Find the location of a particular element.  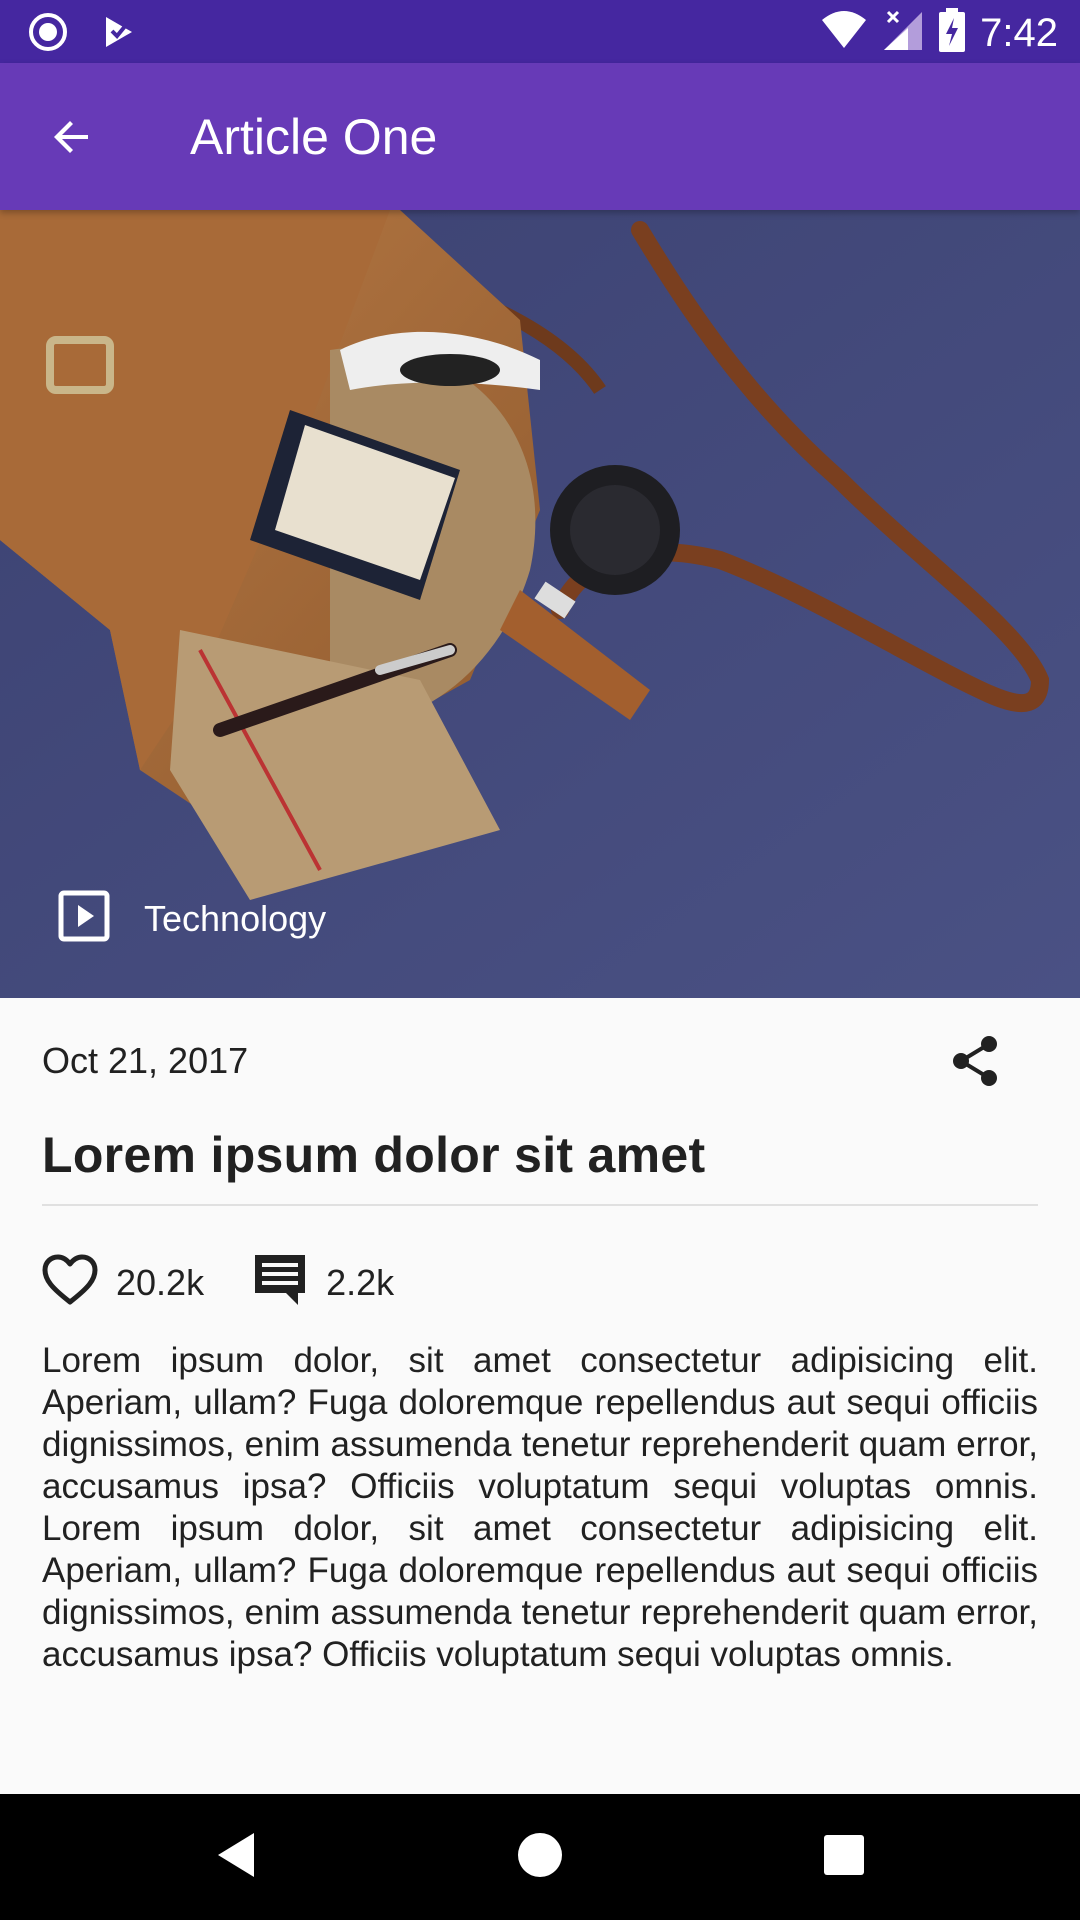

nav-home-button is located at coordinates (540, 1857).